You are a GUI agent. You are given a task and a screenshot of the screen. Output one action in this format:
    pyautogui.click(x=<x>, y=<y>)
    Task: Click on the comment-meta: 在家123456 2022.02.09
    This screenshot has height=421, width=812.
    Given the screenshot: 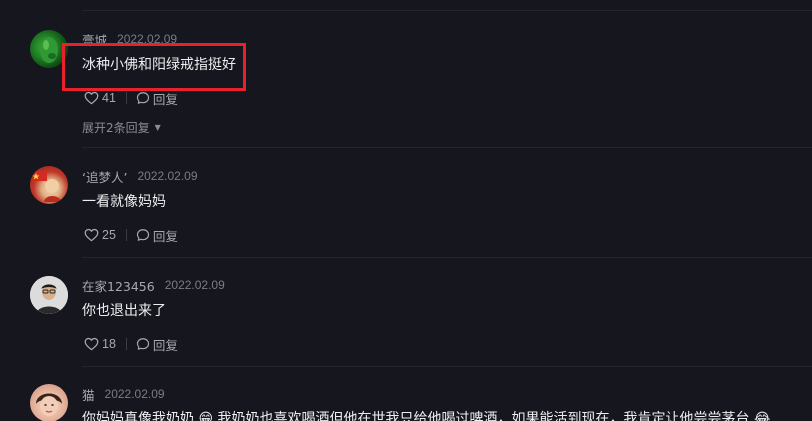 What is the action you would take?
    pyautogui.click(x=153, y=285)
    